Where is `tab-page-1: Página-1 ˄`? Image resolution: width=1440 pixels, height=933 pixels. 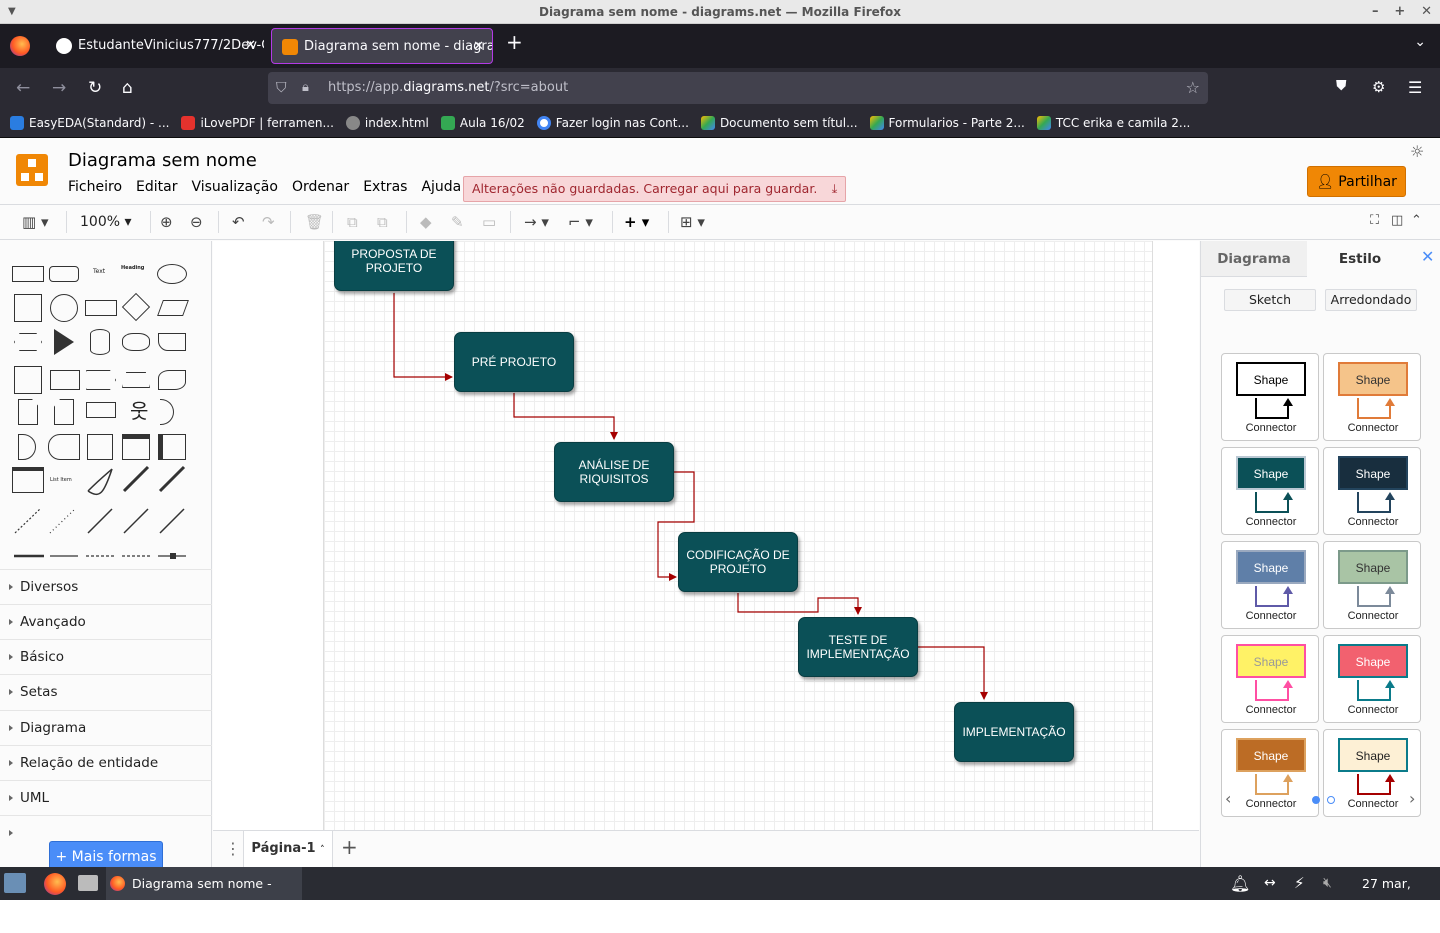
tab-page-1: Página-1 ˄ is located at coordinates (288, 849).